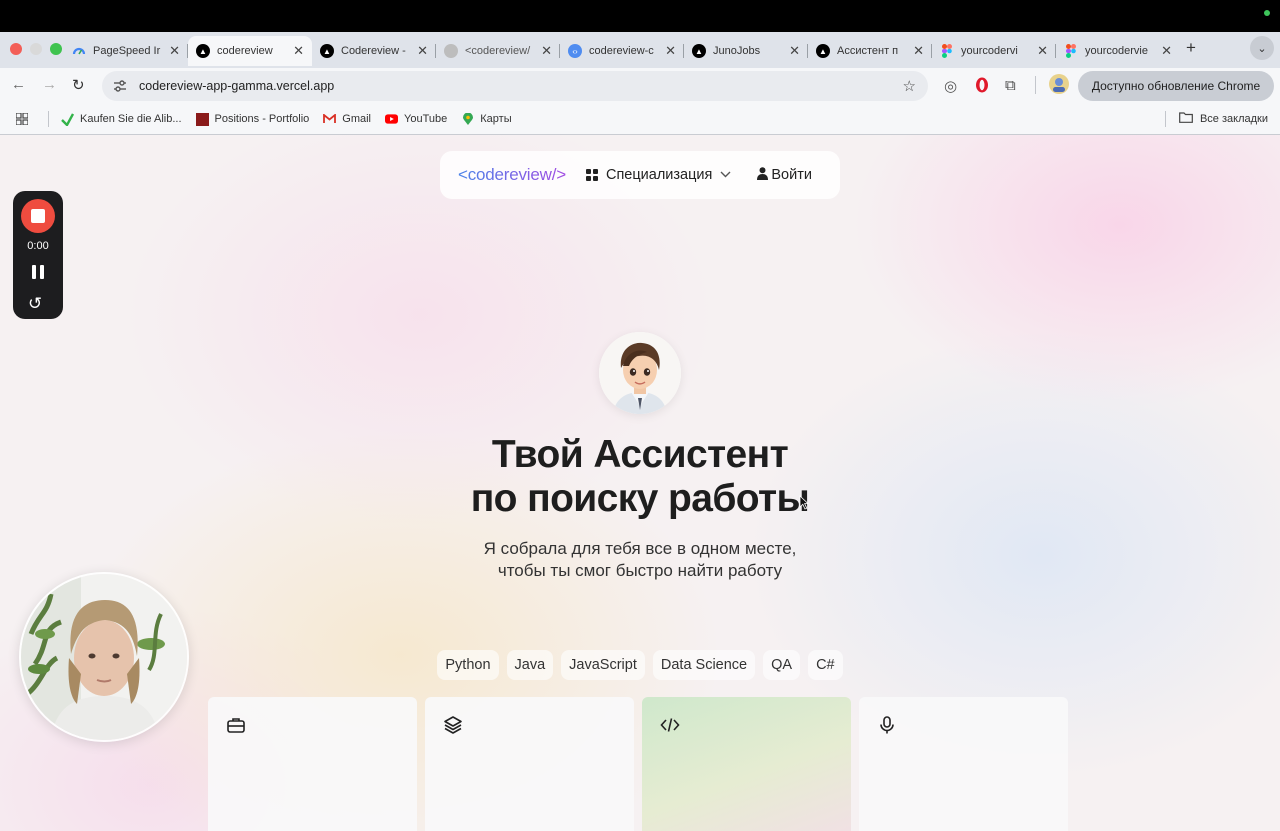 The height and width of the screenshot is (831, 1280). I want to click on folder-icon, so click(1186, 119).